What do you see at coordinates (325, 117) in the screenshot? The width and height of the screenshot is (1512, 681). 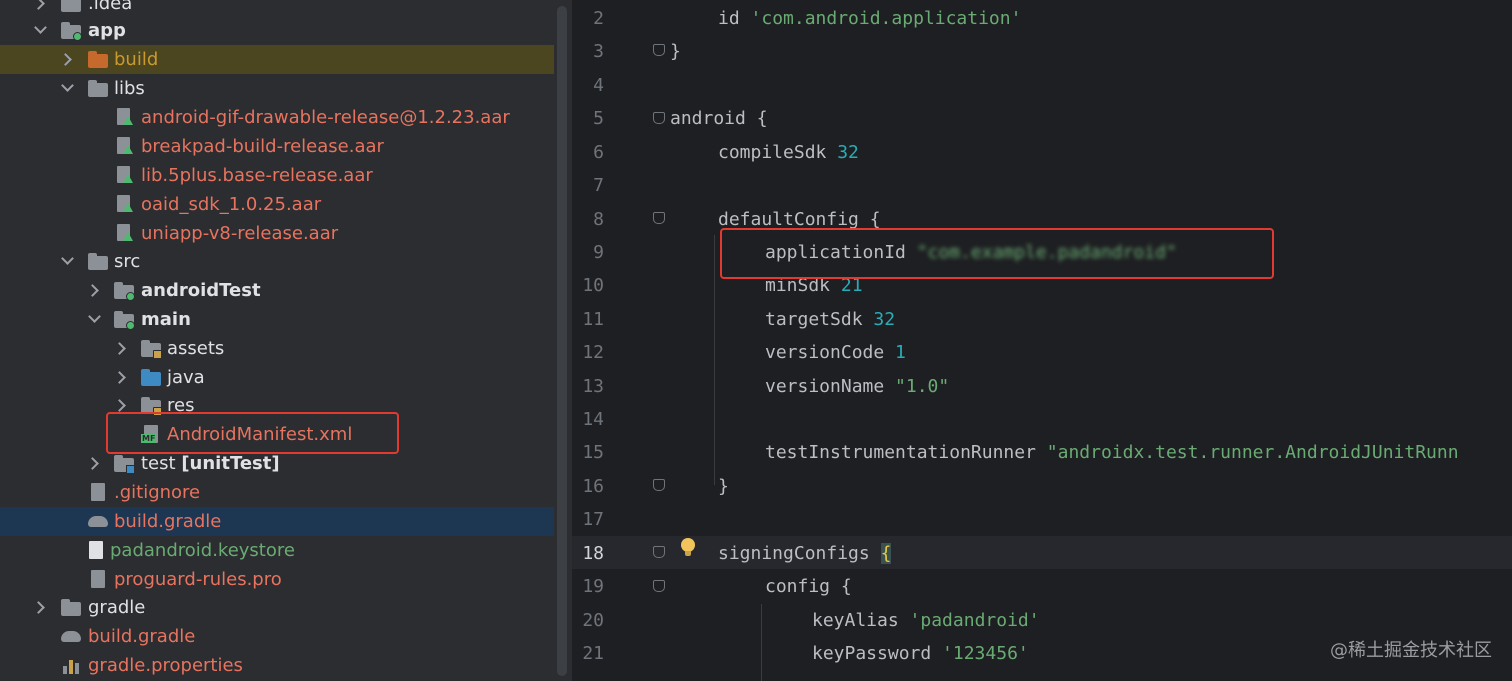 I see `tree-item-label: android-gif-drawable-release@1.2.23.aar` at bounding box center [325, 117].